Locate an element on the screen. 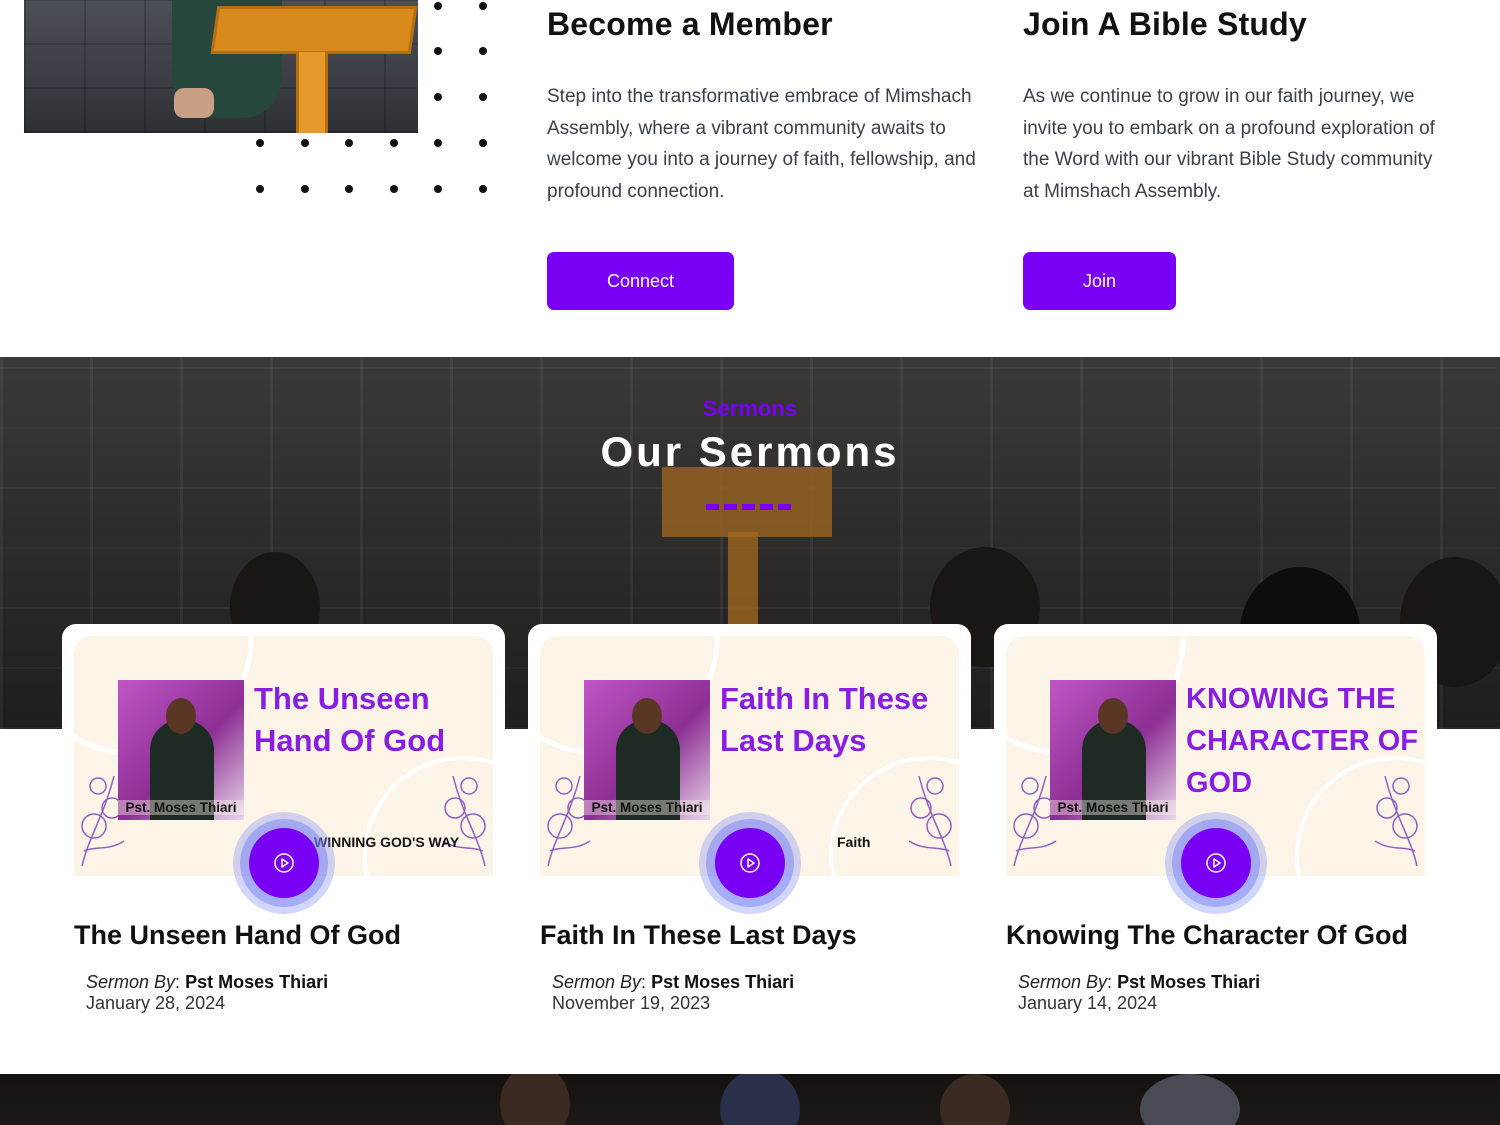 This screenshot has height=1125, width=1500. bible-study-title: Join A Bible Study is located at coordinates (1165, 24).